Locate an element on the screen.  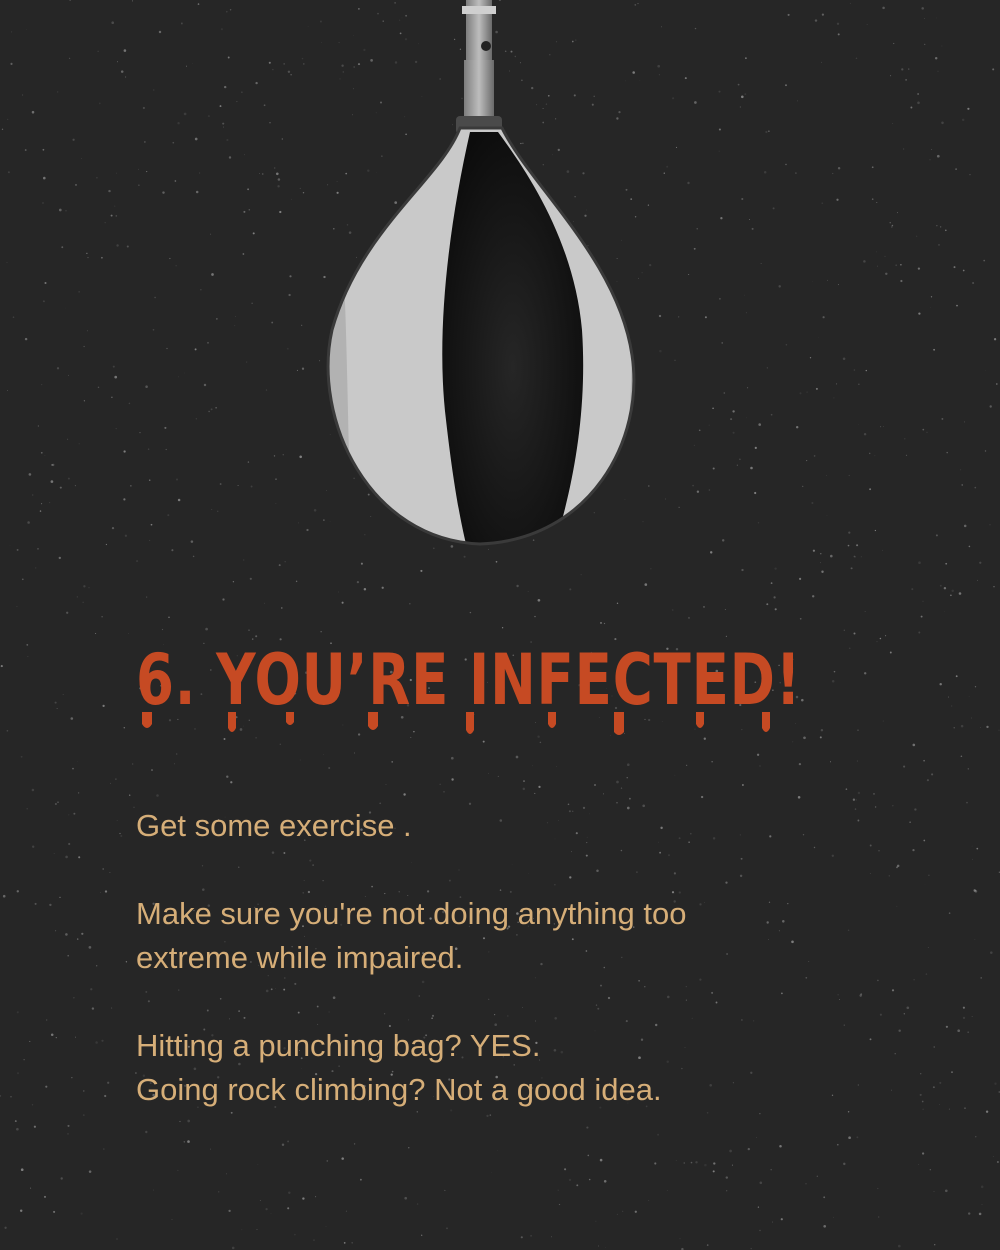
headline: 6. YOU’RE INFECTED! is located at coordinates (469, 680).